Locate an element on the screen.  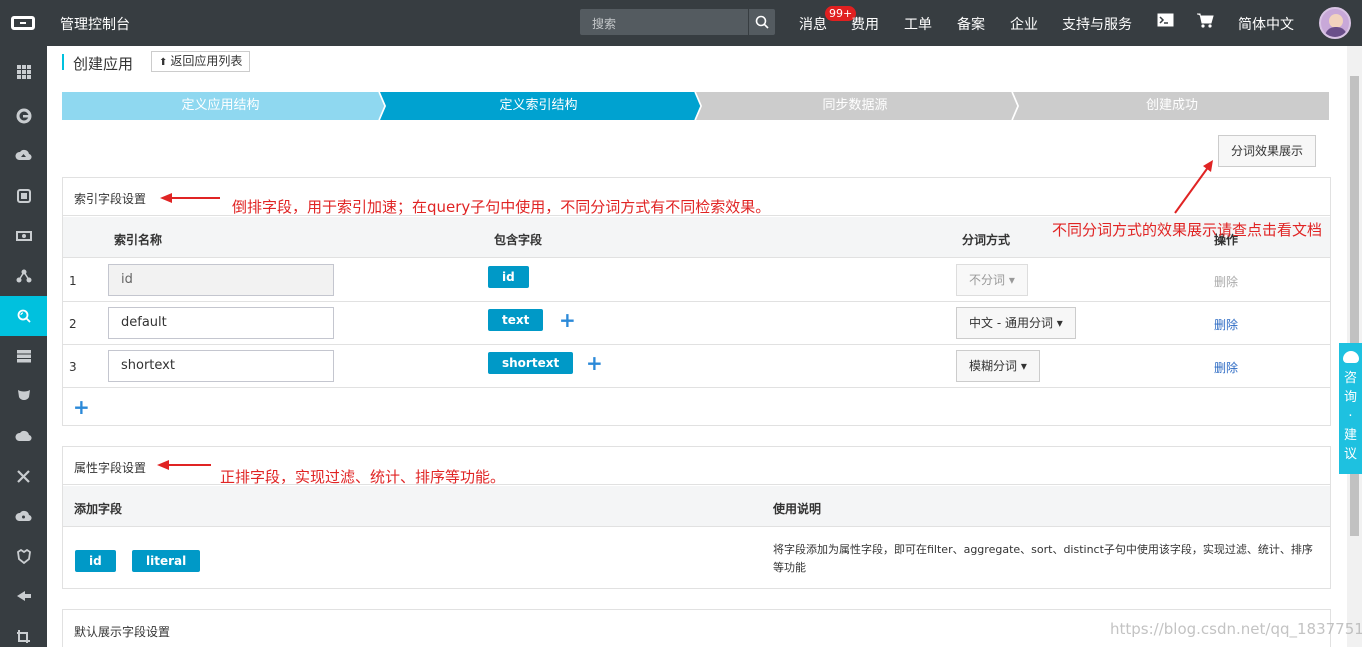
back-to-app-list-button: ⬆ 返回应用列表 is located at coordinates (201, 61).